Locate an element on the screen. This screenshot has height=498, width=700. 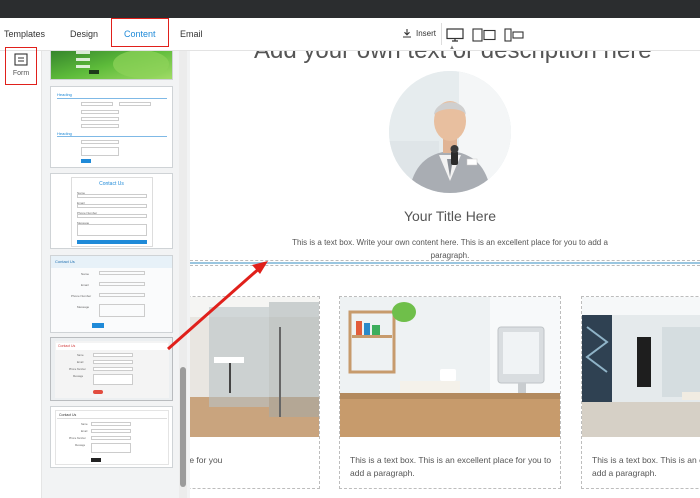
tablet-icon is located at coordinates (484, 35).